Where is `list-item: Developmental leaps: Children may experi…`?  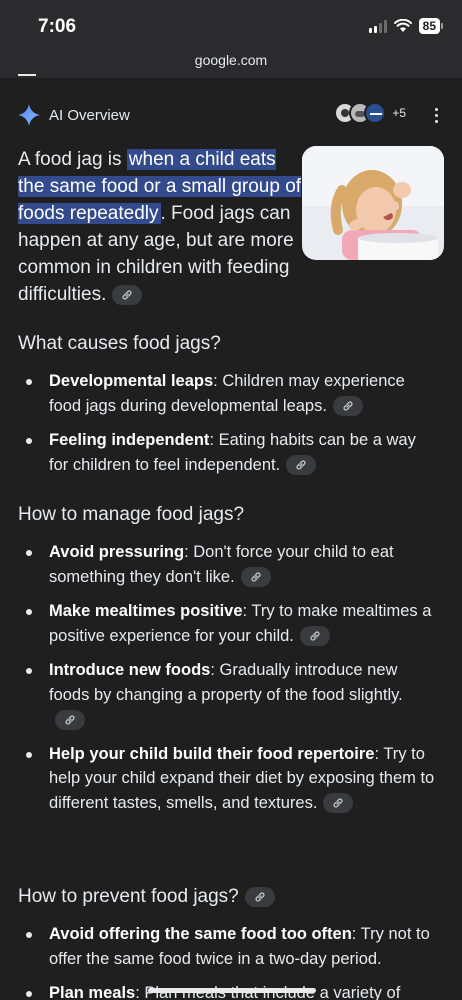
list-item: Developmental leaps: Children may experi… is located at coordinates (227, 393).